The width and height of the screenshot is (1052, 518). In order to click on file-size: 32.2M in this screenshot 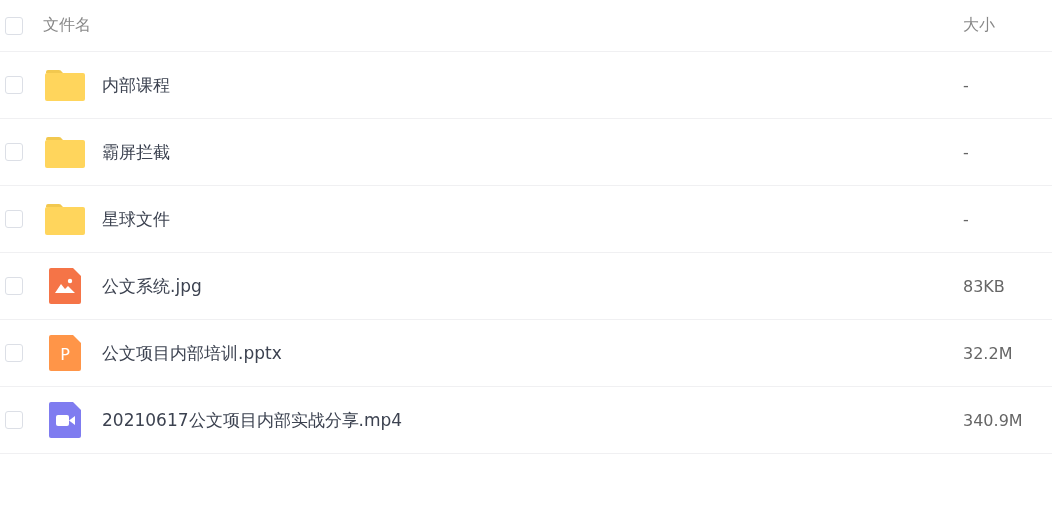, I will do `click(988, 353)`.